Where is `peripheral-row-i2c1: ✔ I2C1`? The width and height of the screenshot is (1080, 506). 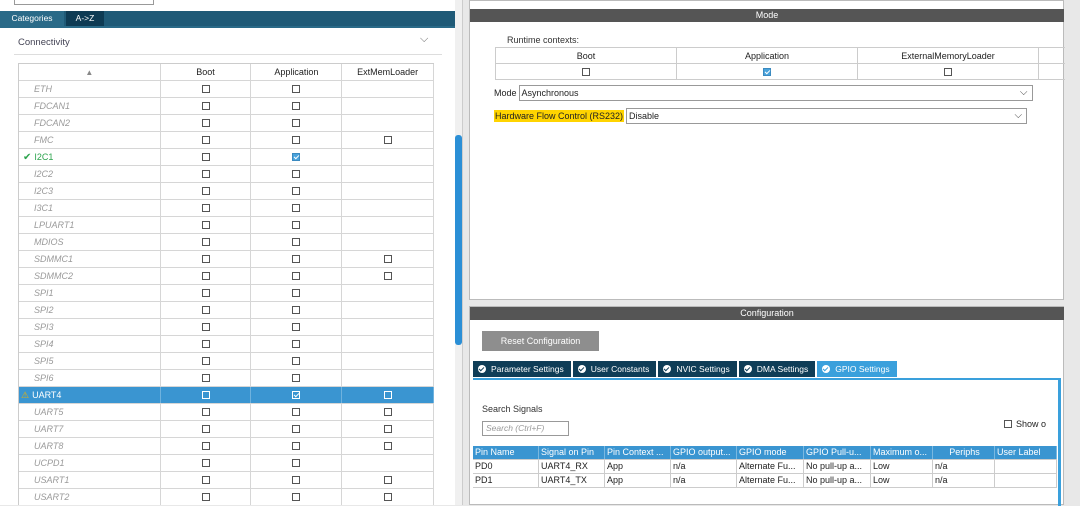 peripheral-row-i2c1: ✔ I2C1 is located at coordinates (227, 157).